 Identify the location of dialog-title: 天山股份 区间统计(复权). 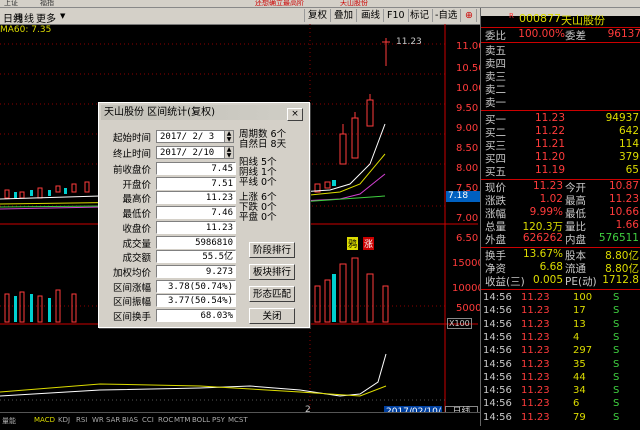
(159, 112).